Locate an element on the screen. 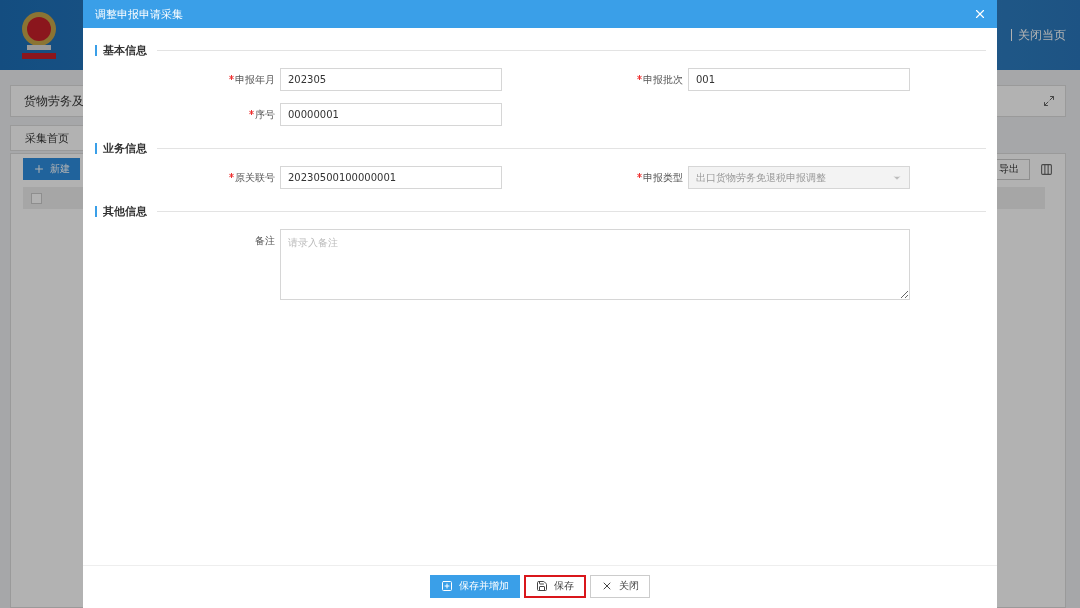 The height and width of the screenshot is (608, 1080). close-button: 关闭 is located at coordinates (620, 586).